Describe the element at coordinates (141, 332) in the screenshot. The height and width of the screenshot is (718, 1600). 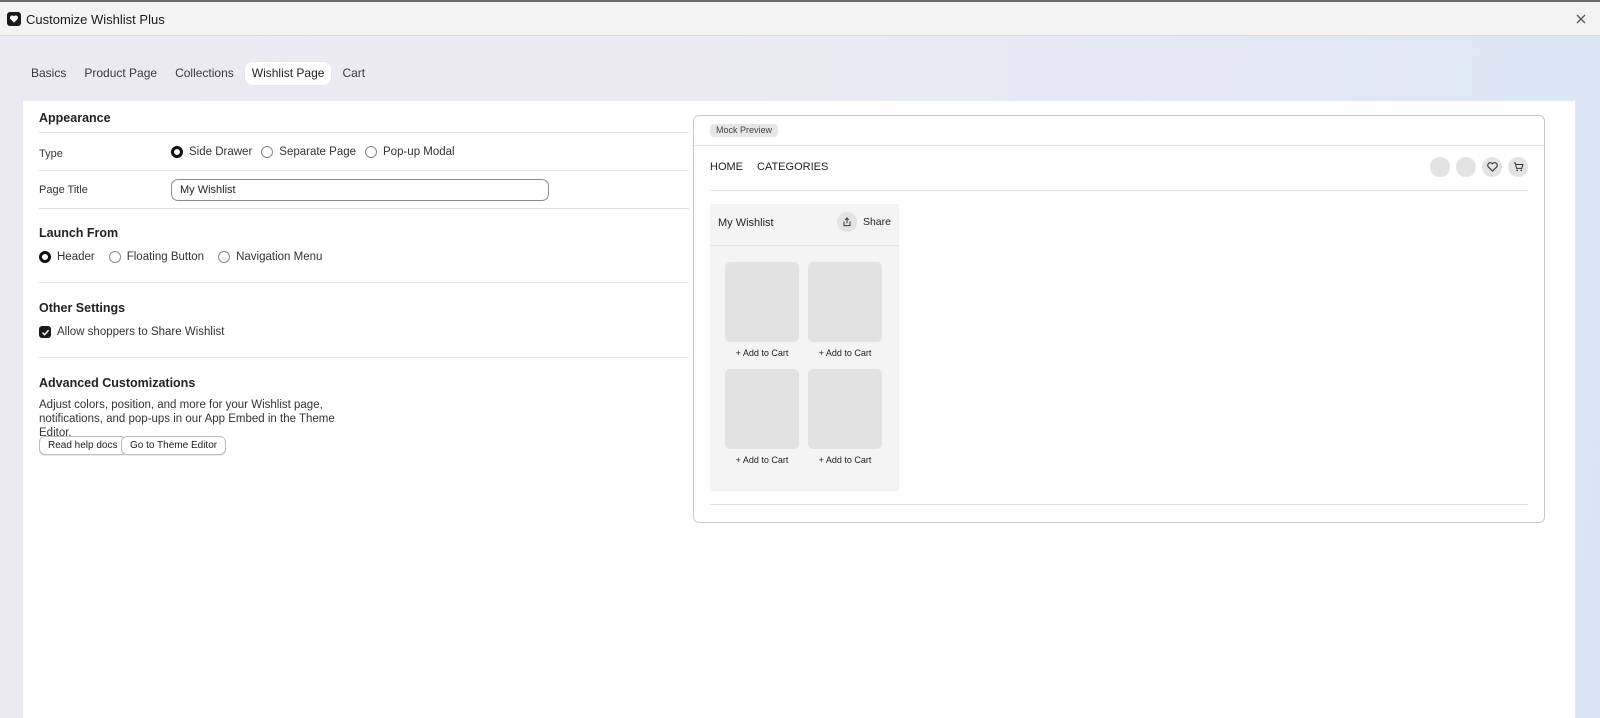
I see `share-wishlist-label: Allow shoppers to Share Wishlist` at that location.